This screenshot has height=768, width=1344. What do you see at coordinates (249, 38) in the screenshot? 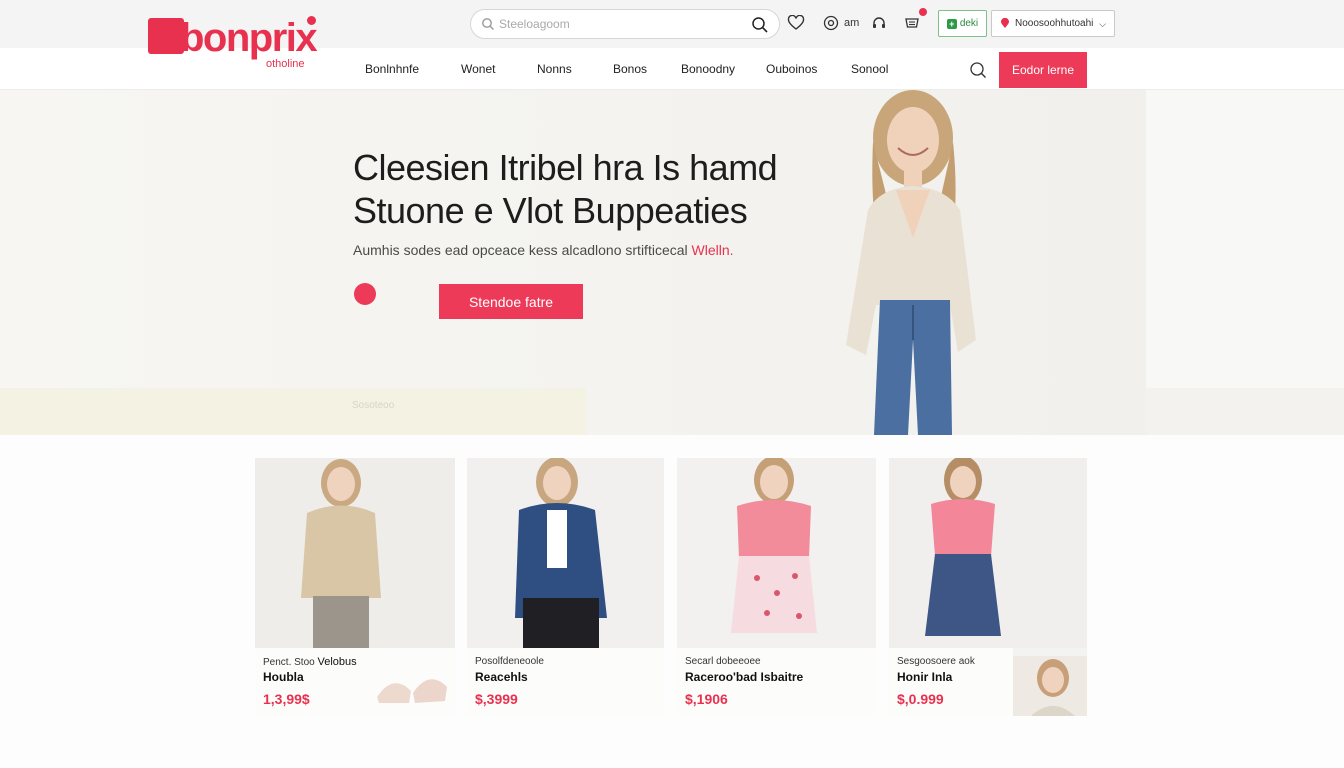
I see `logo-wordmark: bonprix` at bounding box center [249, 38].